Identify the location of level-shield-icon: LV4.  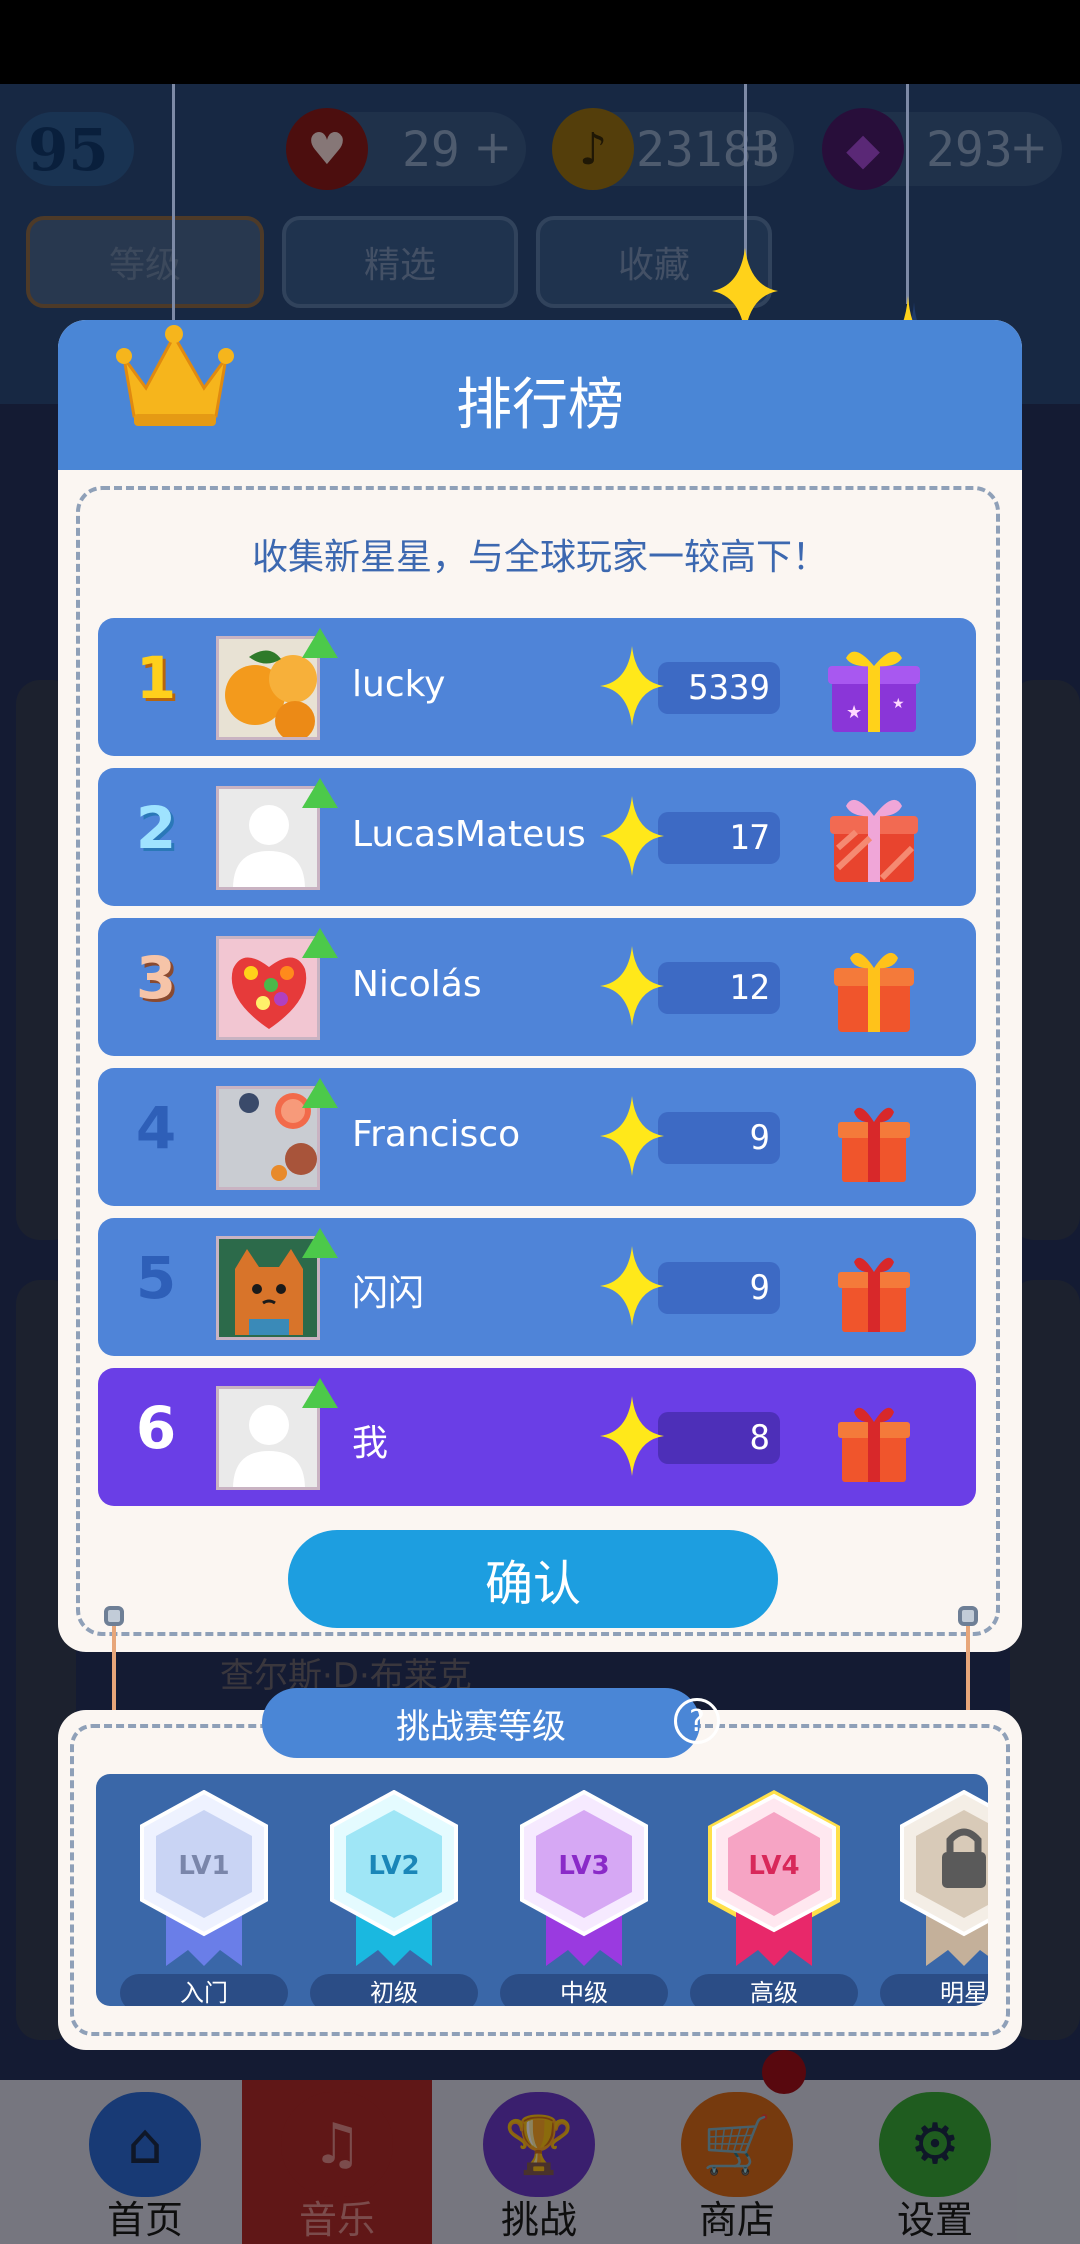
(774, 1878).